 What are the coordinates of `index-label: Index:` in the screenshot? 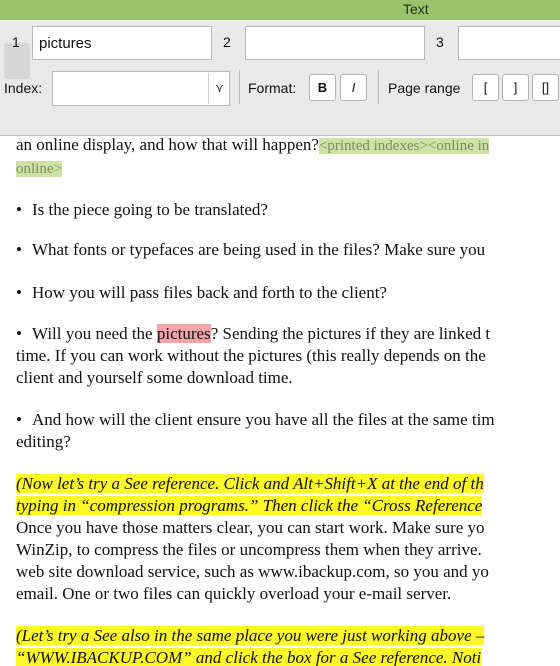 It's located at (23, 88).